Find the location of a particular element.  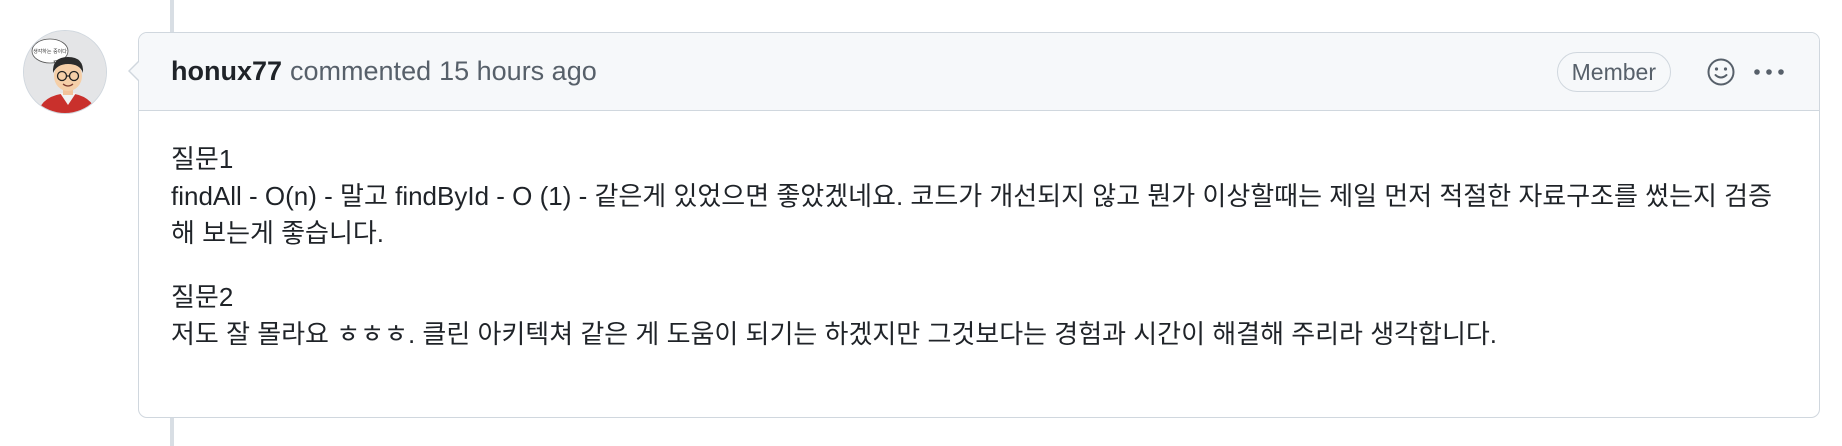

avatar-bubble-text: 생각하는 중이다 is located at coordinates (50, 51).